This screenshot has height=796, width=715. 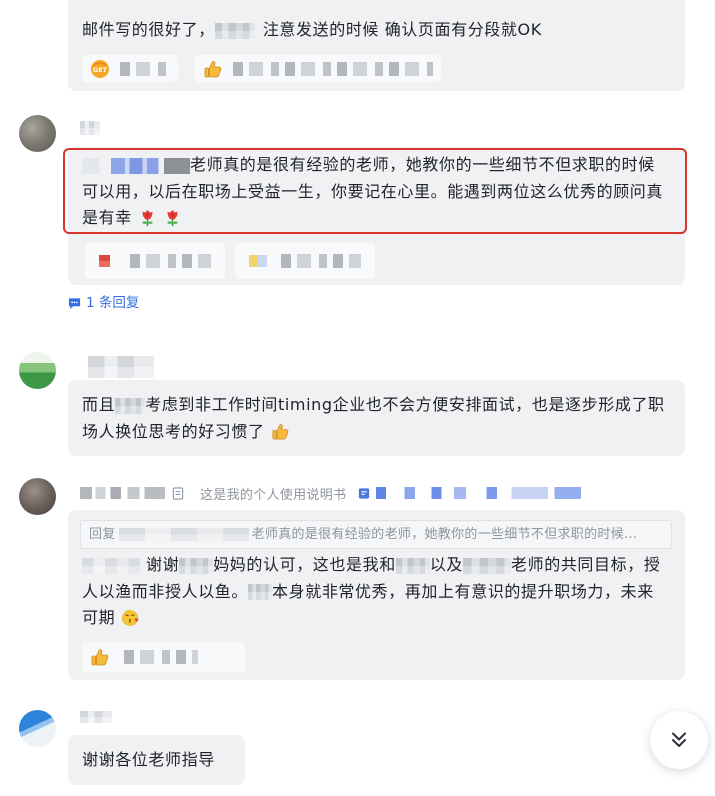 I want to click on comment-bubble: 谢谢各位老师指导, so click(x=156, y=760).